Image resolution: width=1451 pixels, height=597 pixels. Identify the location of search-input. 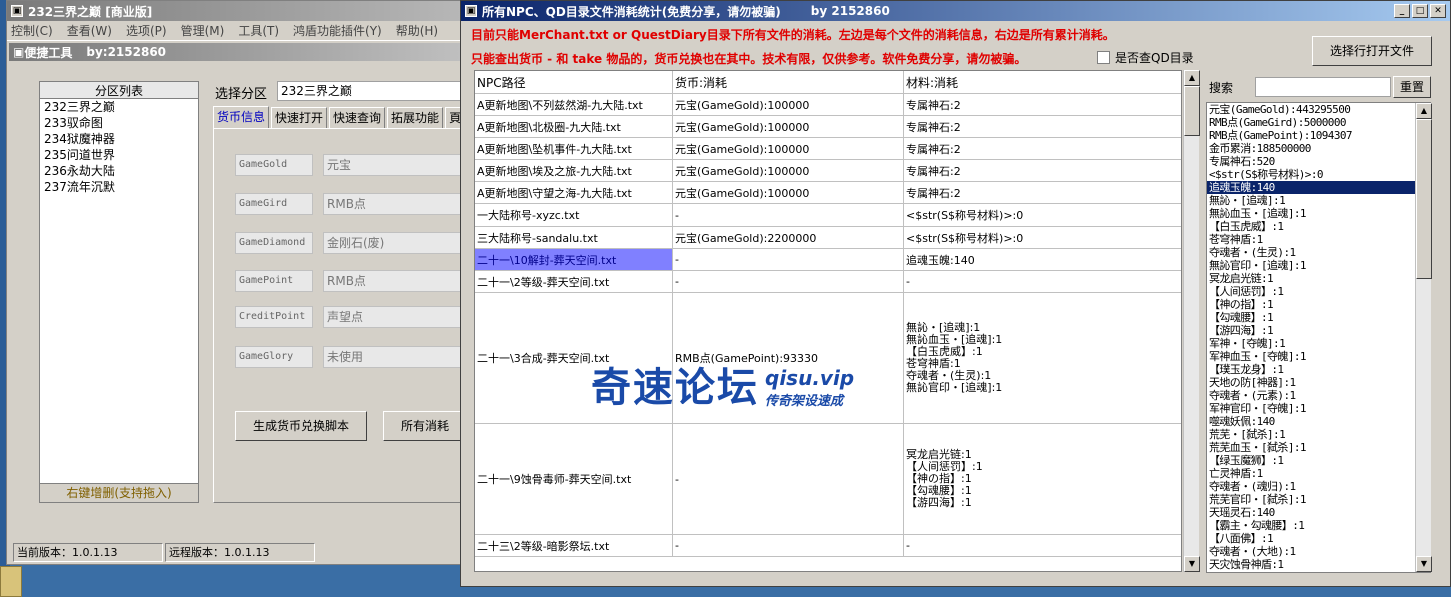
(1323, 87).